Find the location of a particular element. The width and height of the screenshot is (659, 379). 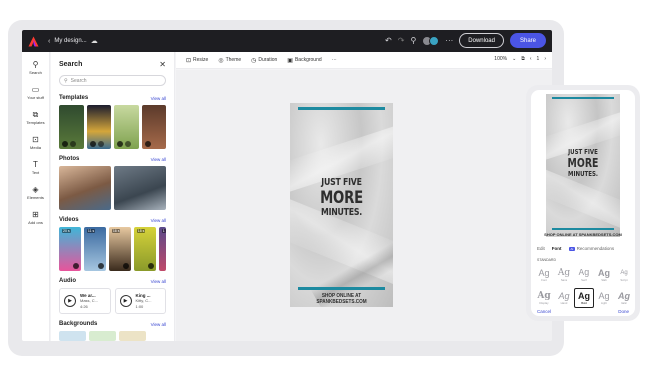

tab-recommendations: AI Recommendations is located at coordinates (591, 248).